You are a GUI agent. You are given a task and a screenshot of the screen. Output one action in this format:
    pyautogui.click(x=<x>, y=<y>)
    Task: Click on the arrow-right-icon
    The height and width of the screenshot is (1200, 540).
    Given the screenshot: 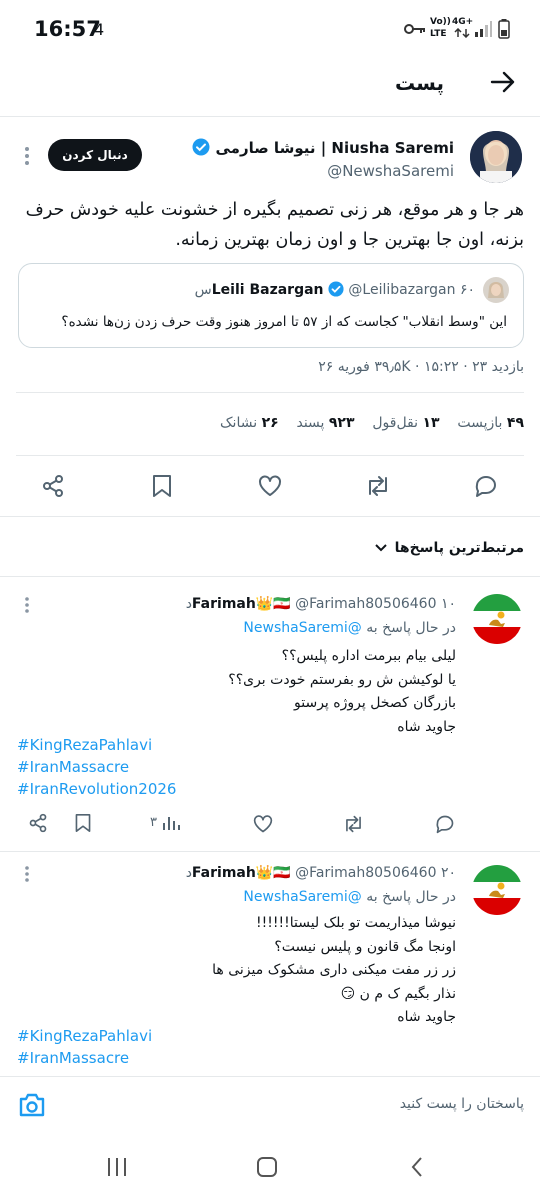 What is the action you would take?
    pyautogui.click(x=503, y=82)
    